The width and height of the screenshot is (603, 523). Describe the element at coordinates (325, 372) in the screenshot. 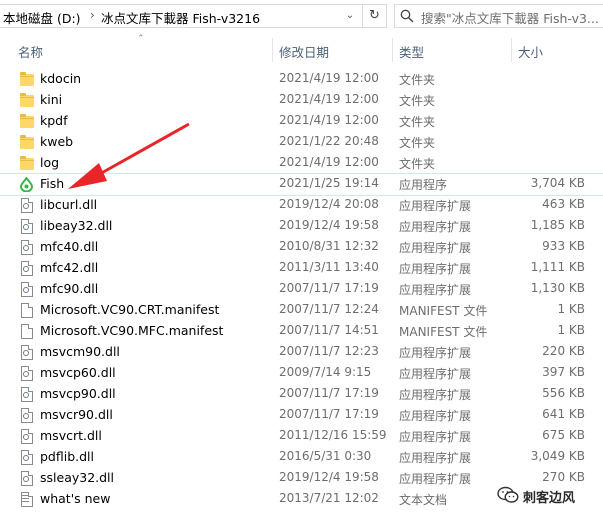

I see `file-date: 2009/7/14 9:15` at that location.